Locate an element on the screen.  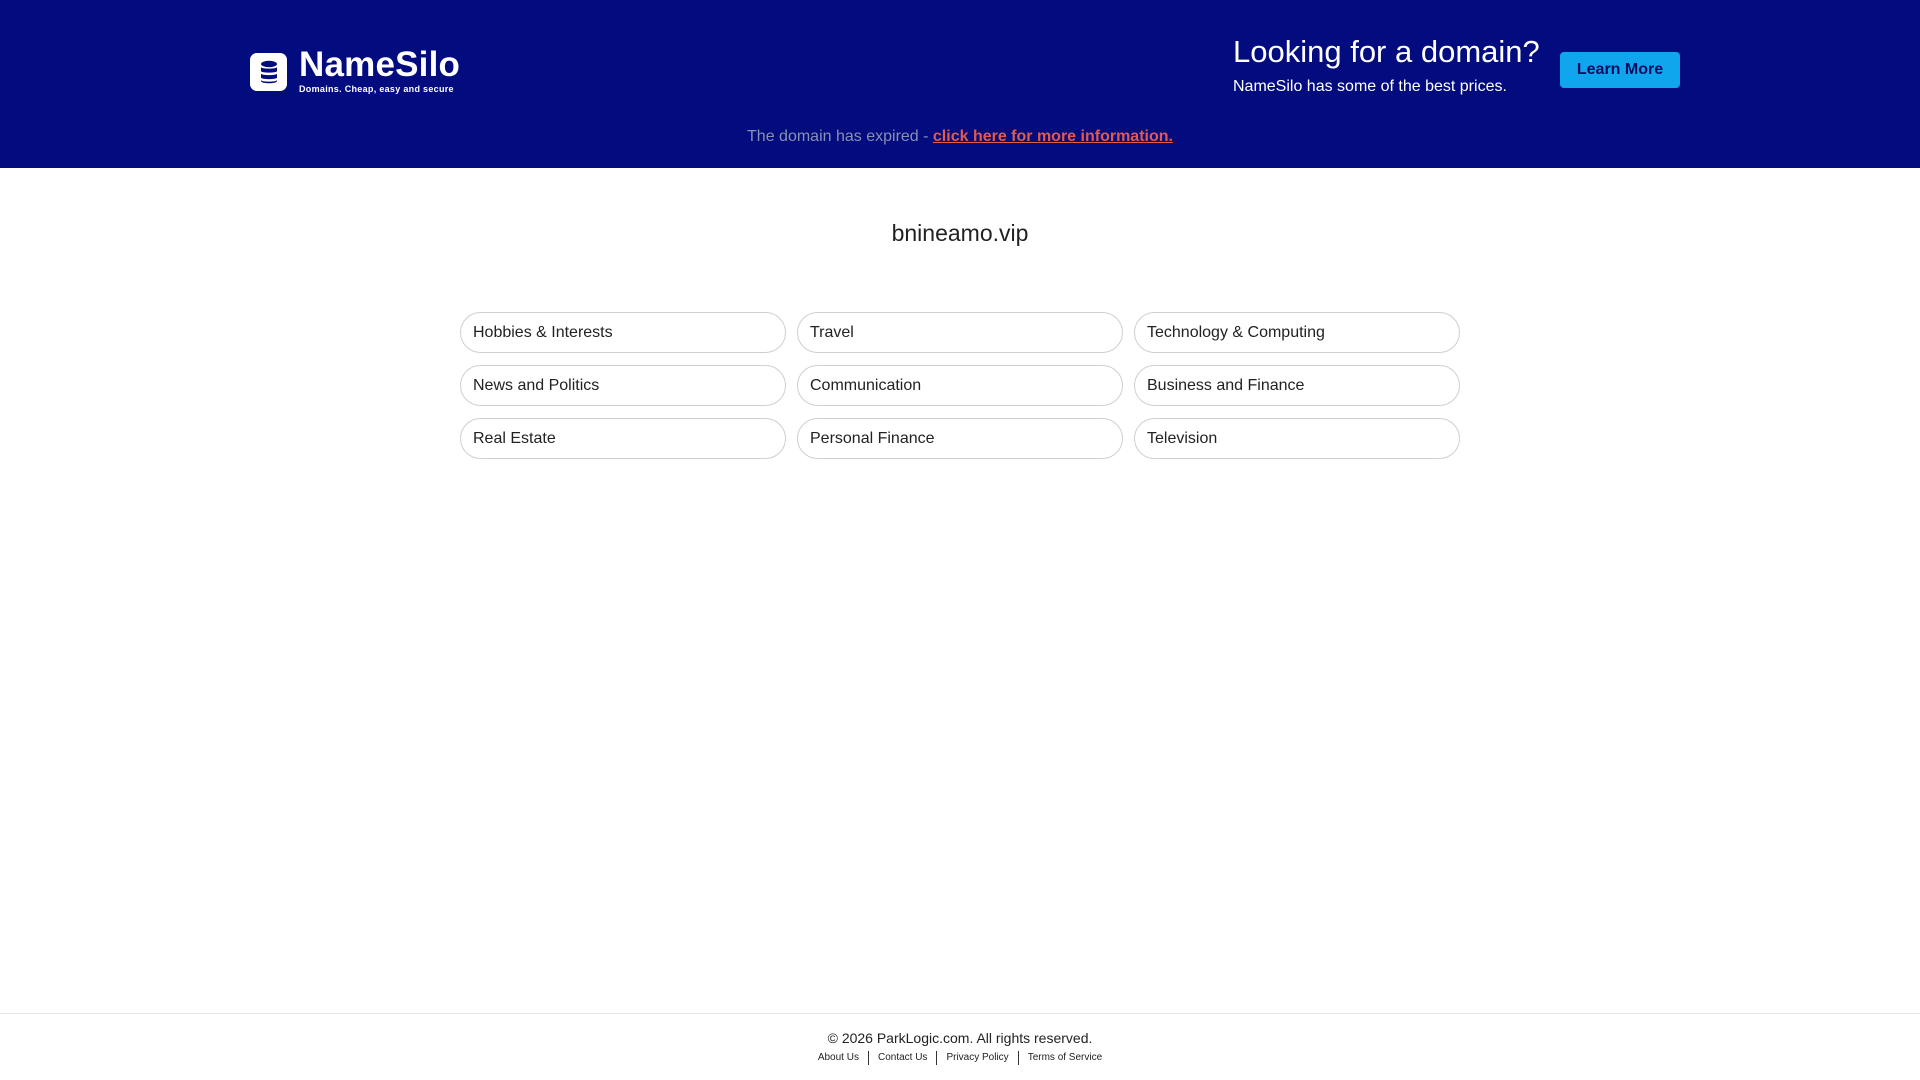
database-icon is located at coordinates (268, 72).